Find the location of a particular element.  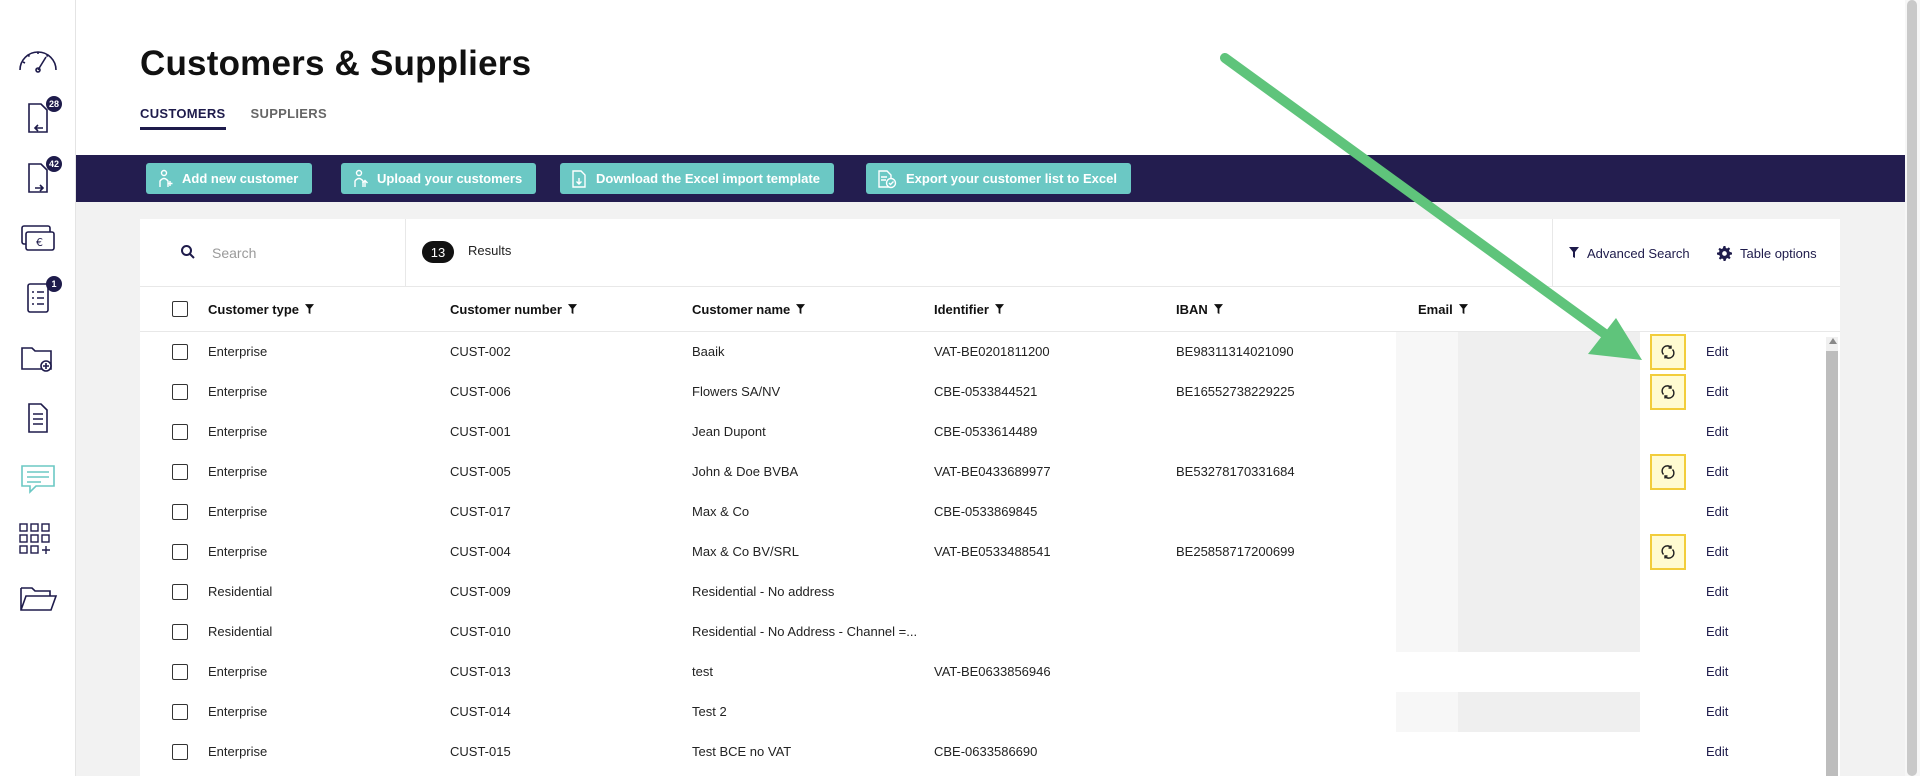

page-scrollbar-thumb is located at coordinates (1912, 388).